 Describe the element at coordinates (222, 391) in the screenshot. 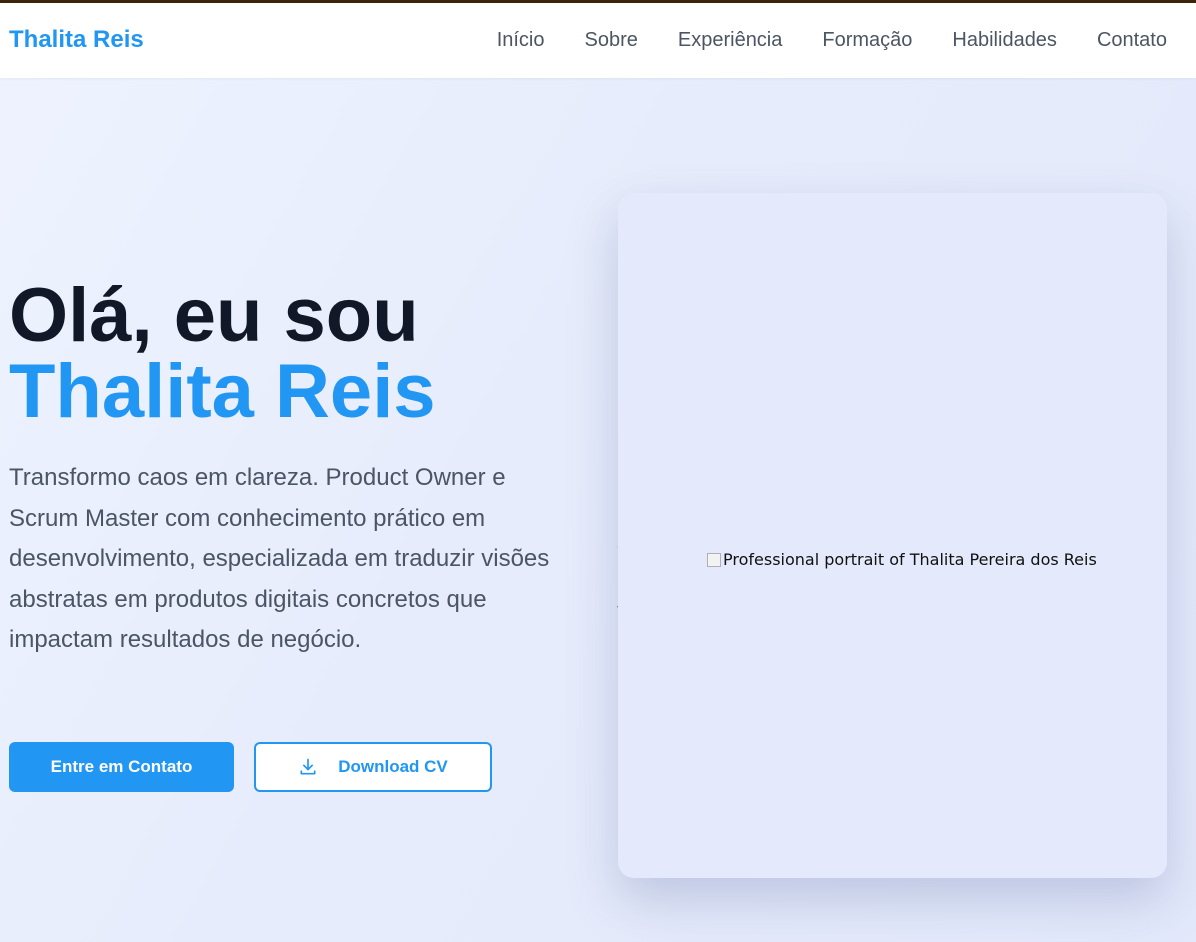

I see `hero-name: Thalita Reis` at that location.